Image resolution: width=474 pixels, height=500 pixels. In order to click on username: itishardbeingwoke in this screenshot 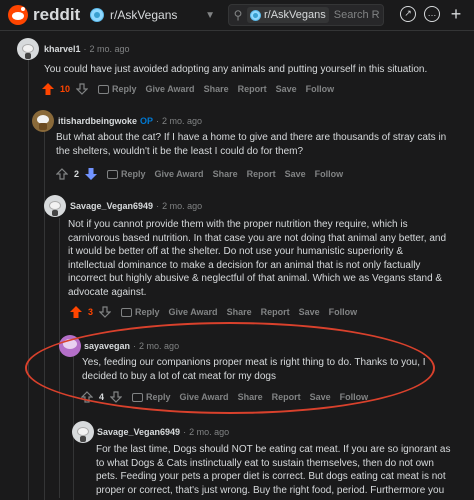, I will do `click(97, 121)`.